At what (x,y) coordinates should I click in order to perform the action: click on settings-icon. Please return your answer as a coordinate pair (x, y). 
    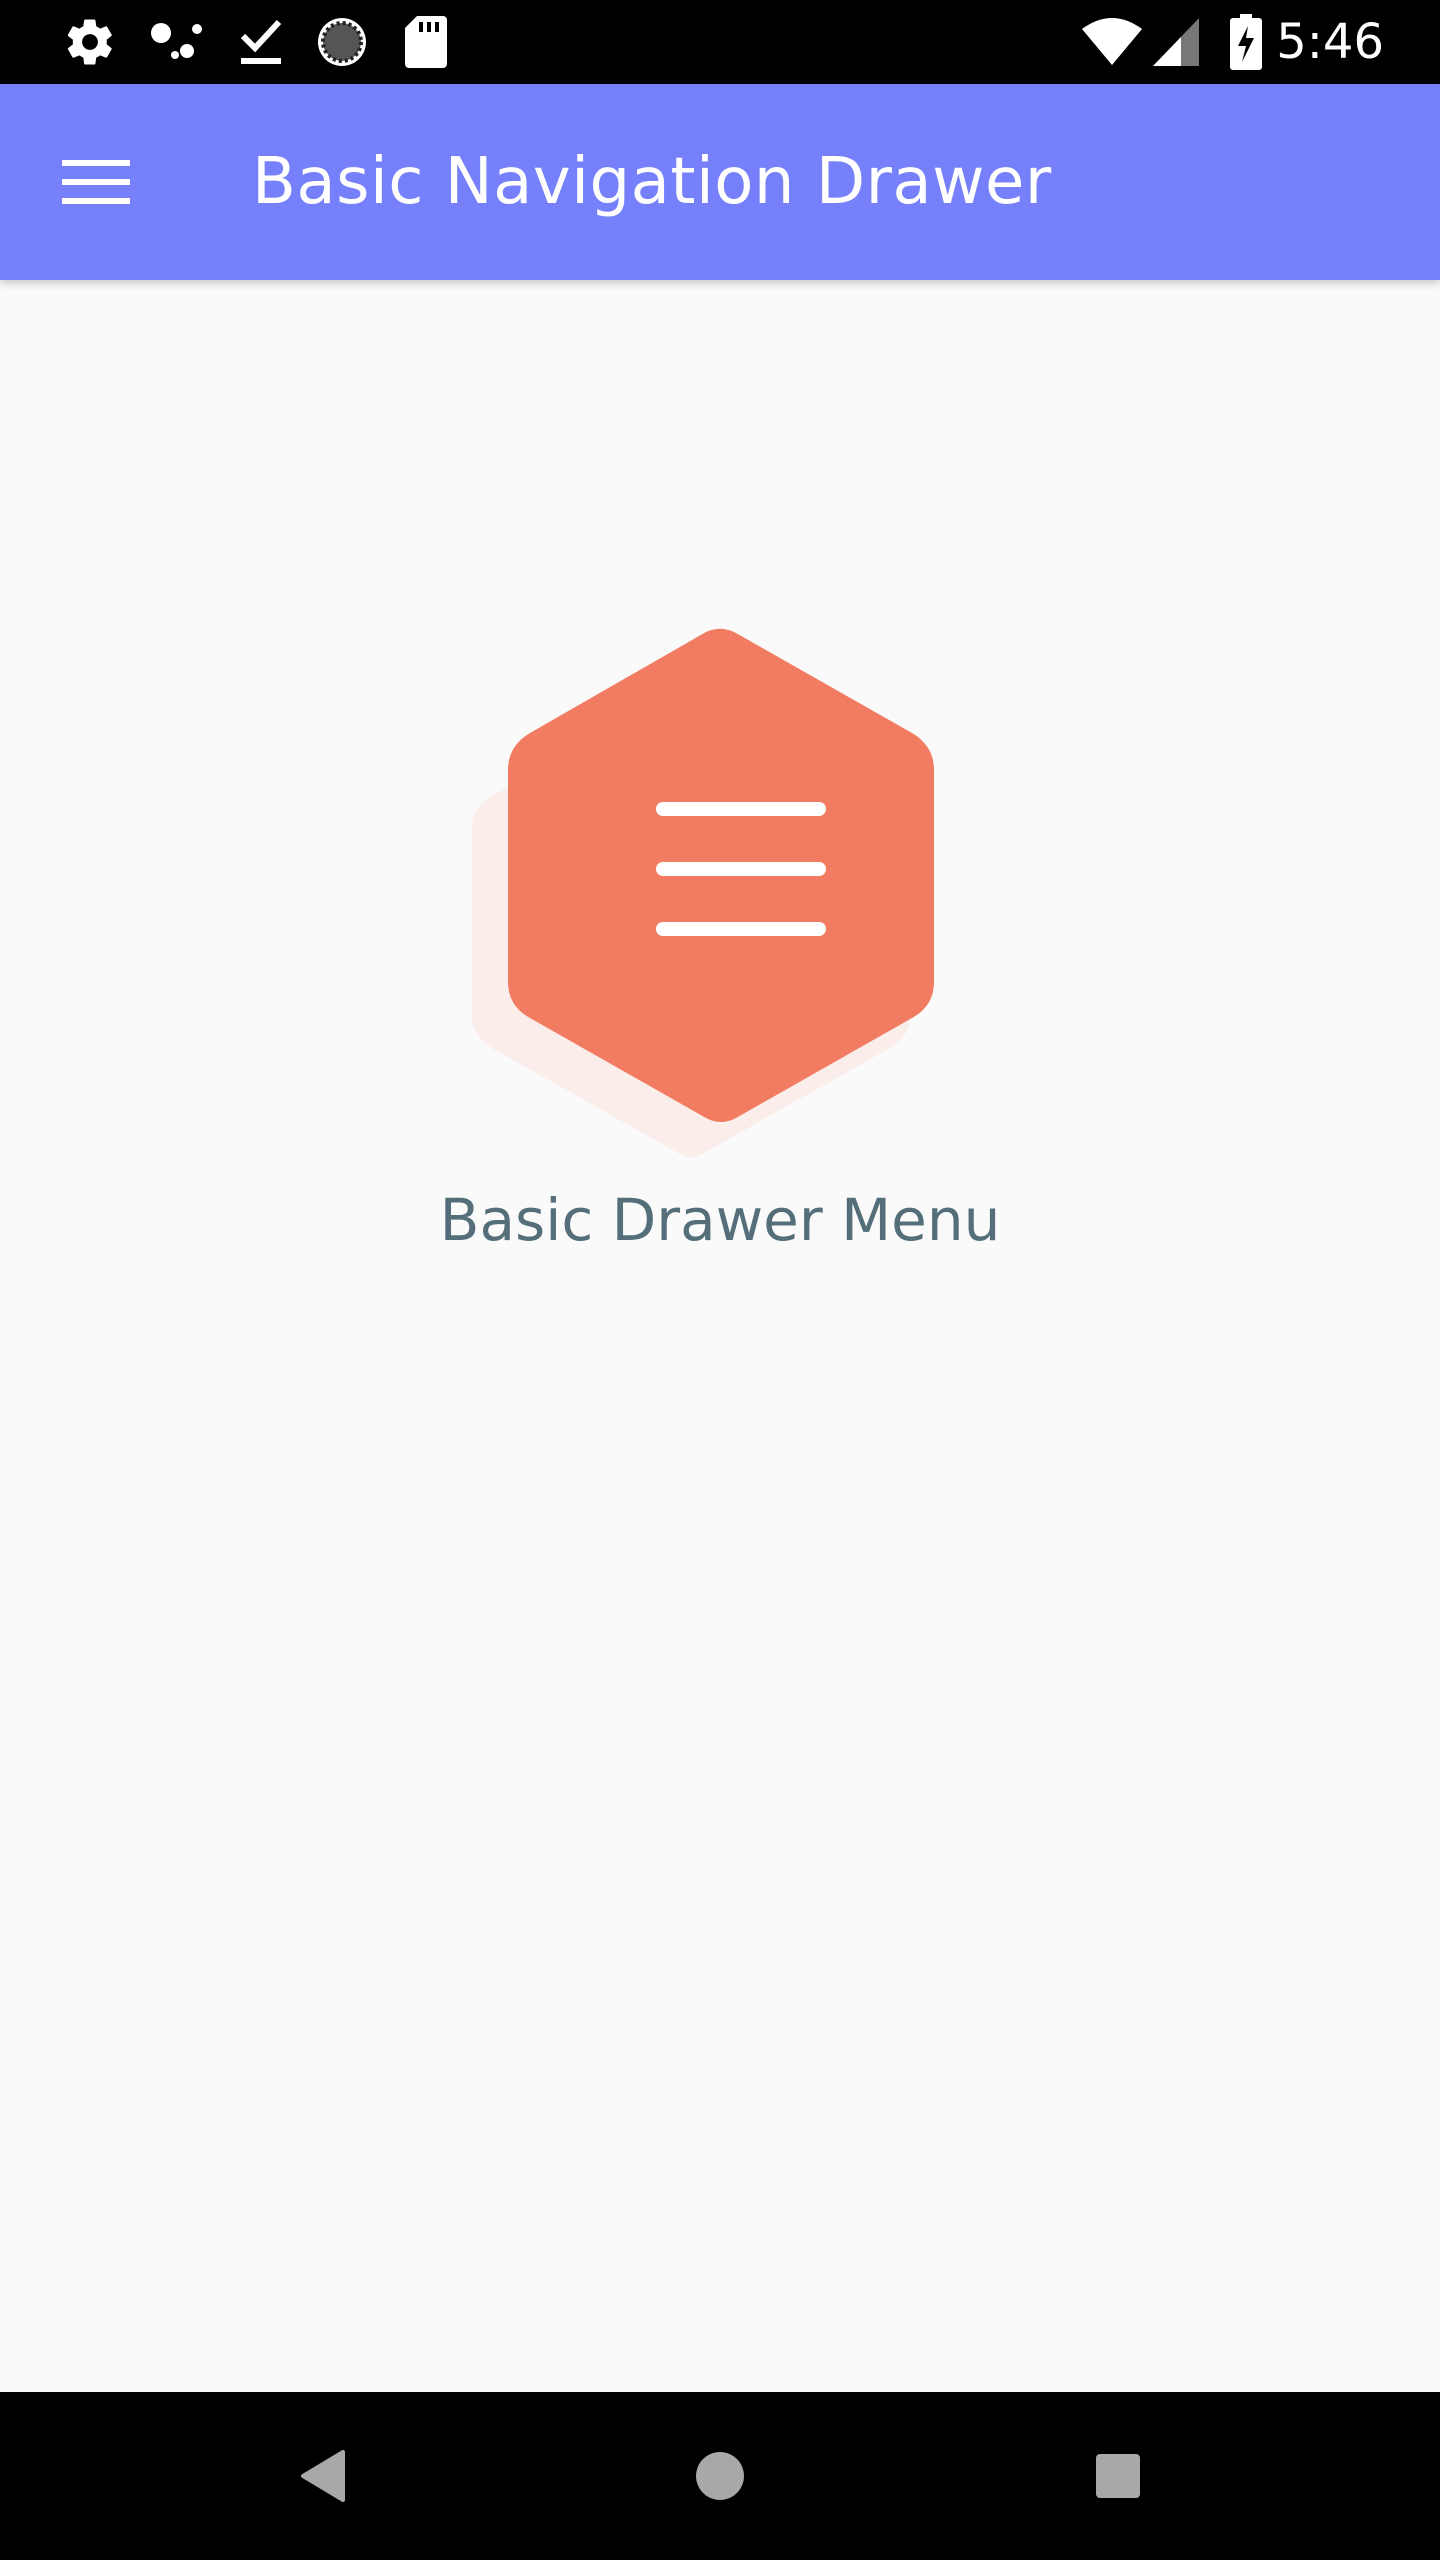
    Looking at the image, I should click on (90, 42).